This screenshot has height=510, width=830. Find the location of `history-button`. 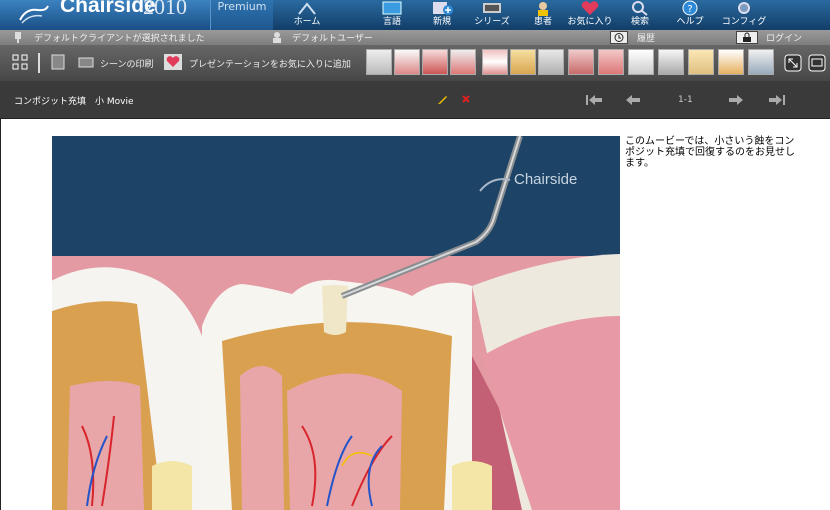

history-button is located at coordinates (619, 37).